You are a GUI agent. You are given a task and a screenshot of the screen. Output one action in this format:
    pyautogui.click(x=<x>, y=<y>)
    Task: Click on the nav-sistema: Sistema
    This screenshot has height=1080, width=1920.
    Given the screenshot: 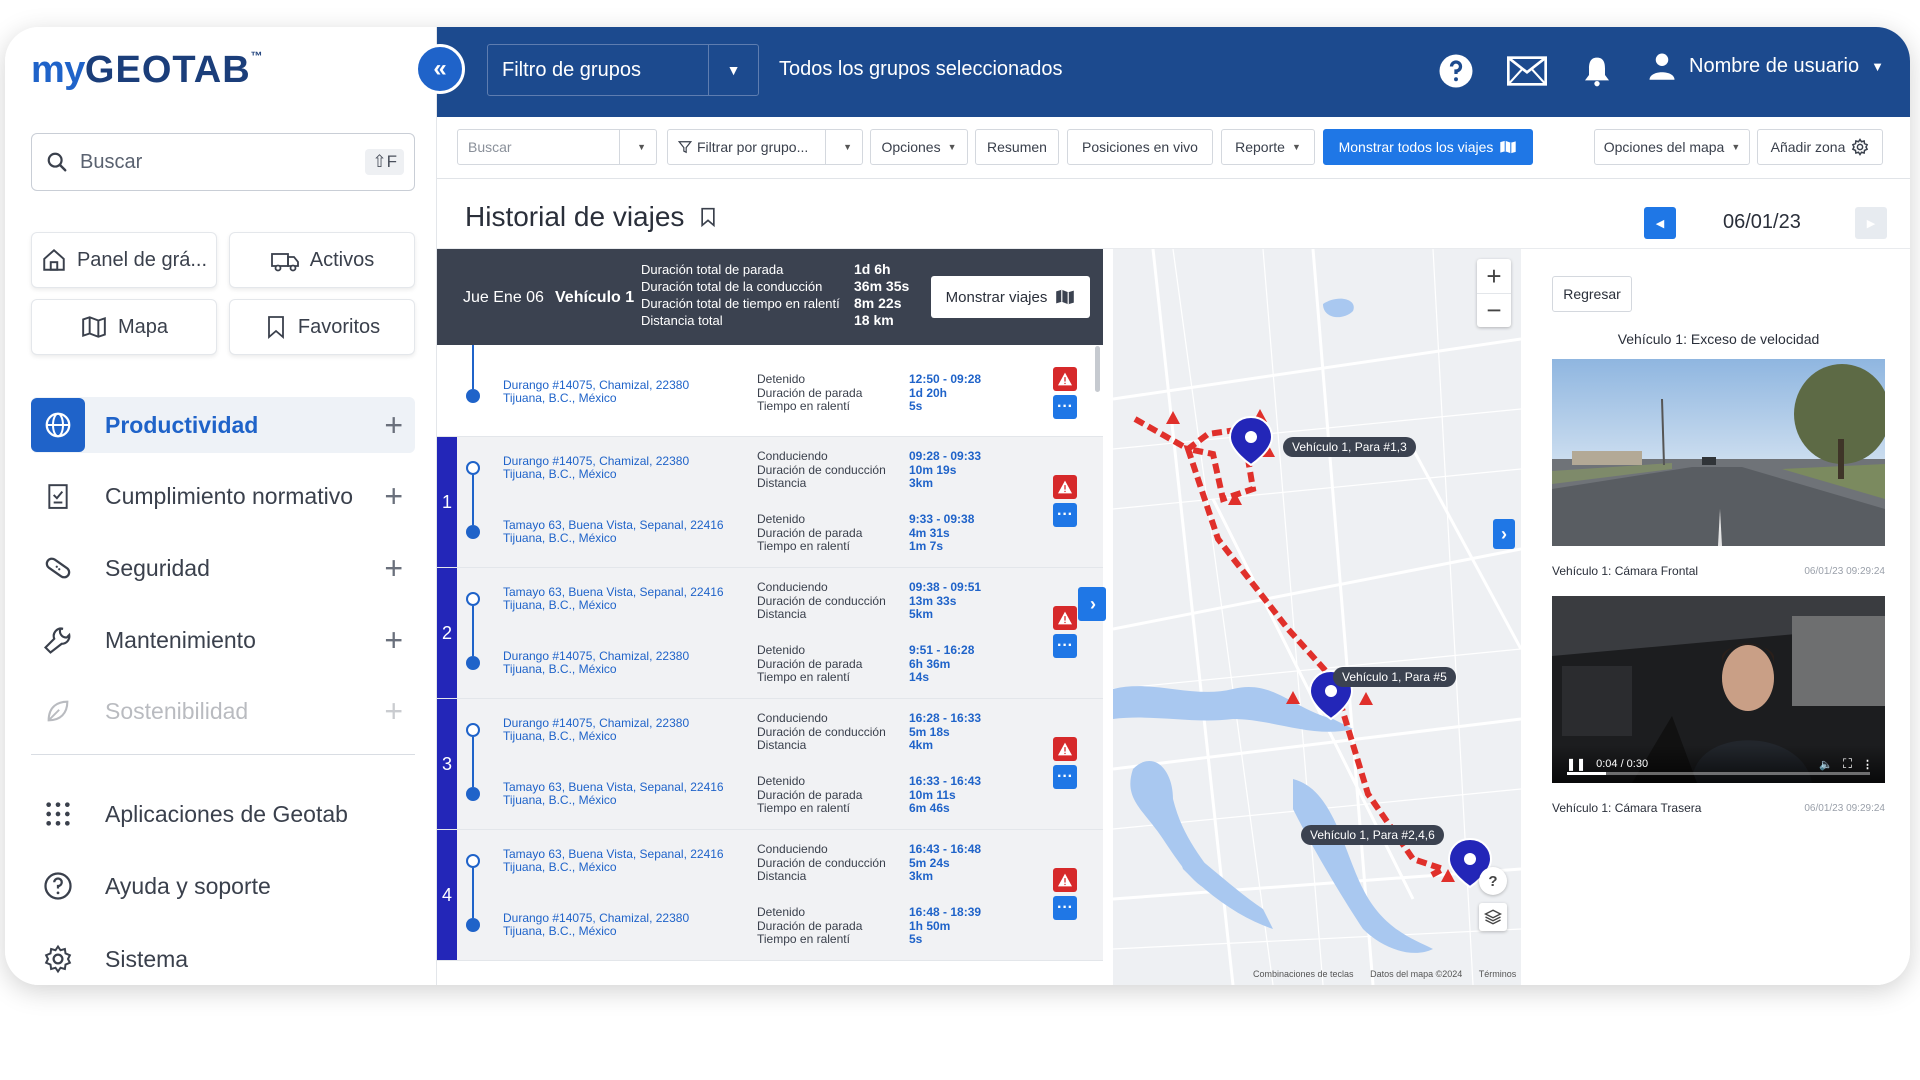 What is the action you would take?
    pyautogui.click(x=223, y=958)
    